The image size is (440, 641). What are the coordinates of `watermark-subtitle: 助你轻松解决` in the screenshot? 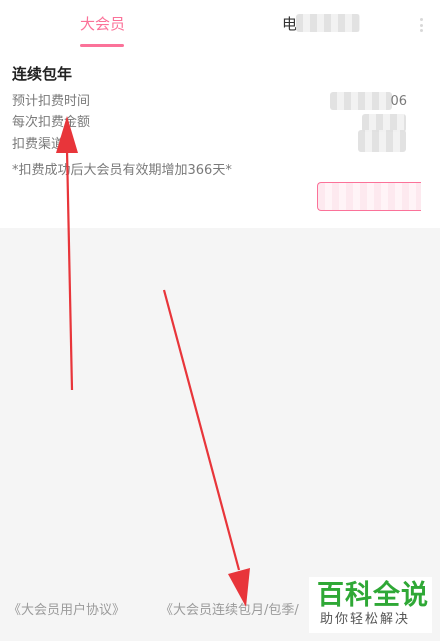 It's located at (365, 619).